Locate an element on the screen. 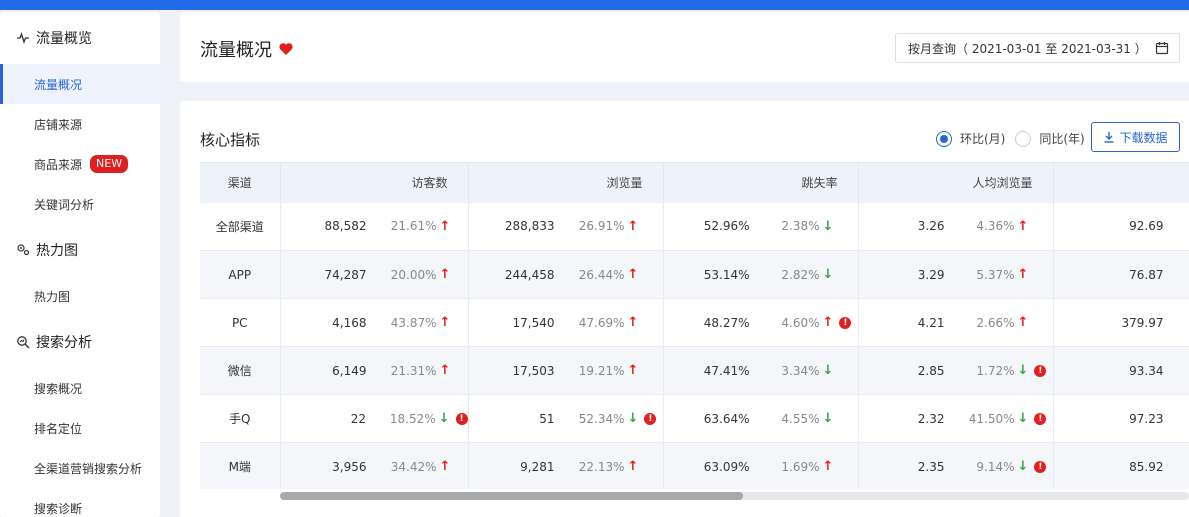  metric-value: 22 is located at coordinates (358, 418).